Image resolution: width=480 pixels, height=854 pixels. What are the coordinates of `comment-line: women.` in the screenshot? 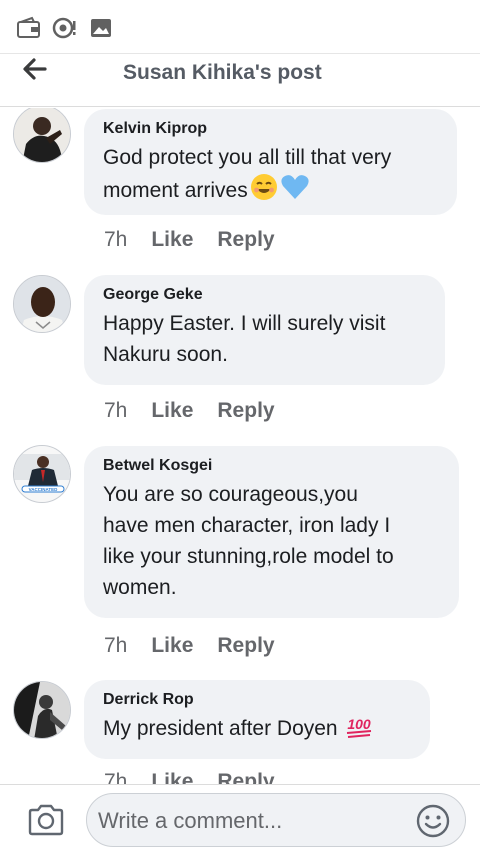 It's located at (140, 587).